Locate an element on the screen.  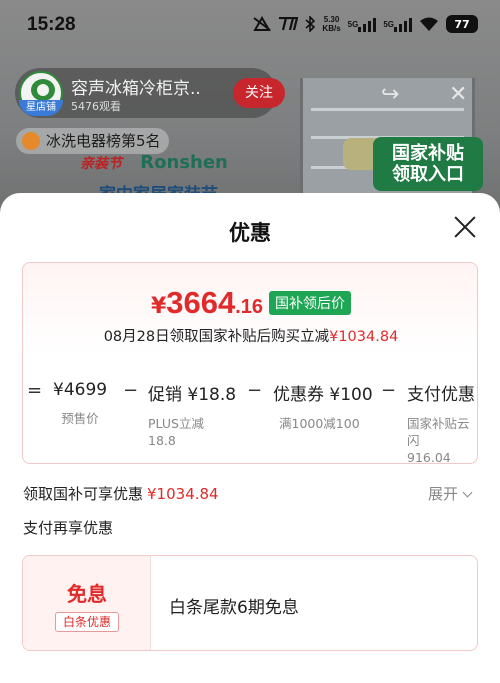
status-icons: 5.30 KB/s 5G 5G 77 is located at coordinates (365, 24).